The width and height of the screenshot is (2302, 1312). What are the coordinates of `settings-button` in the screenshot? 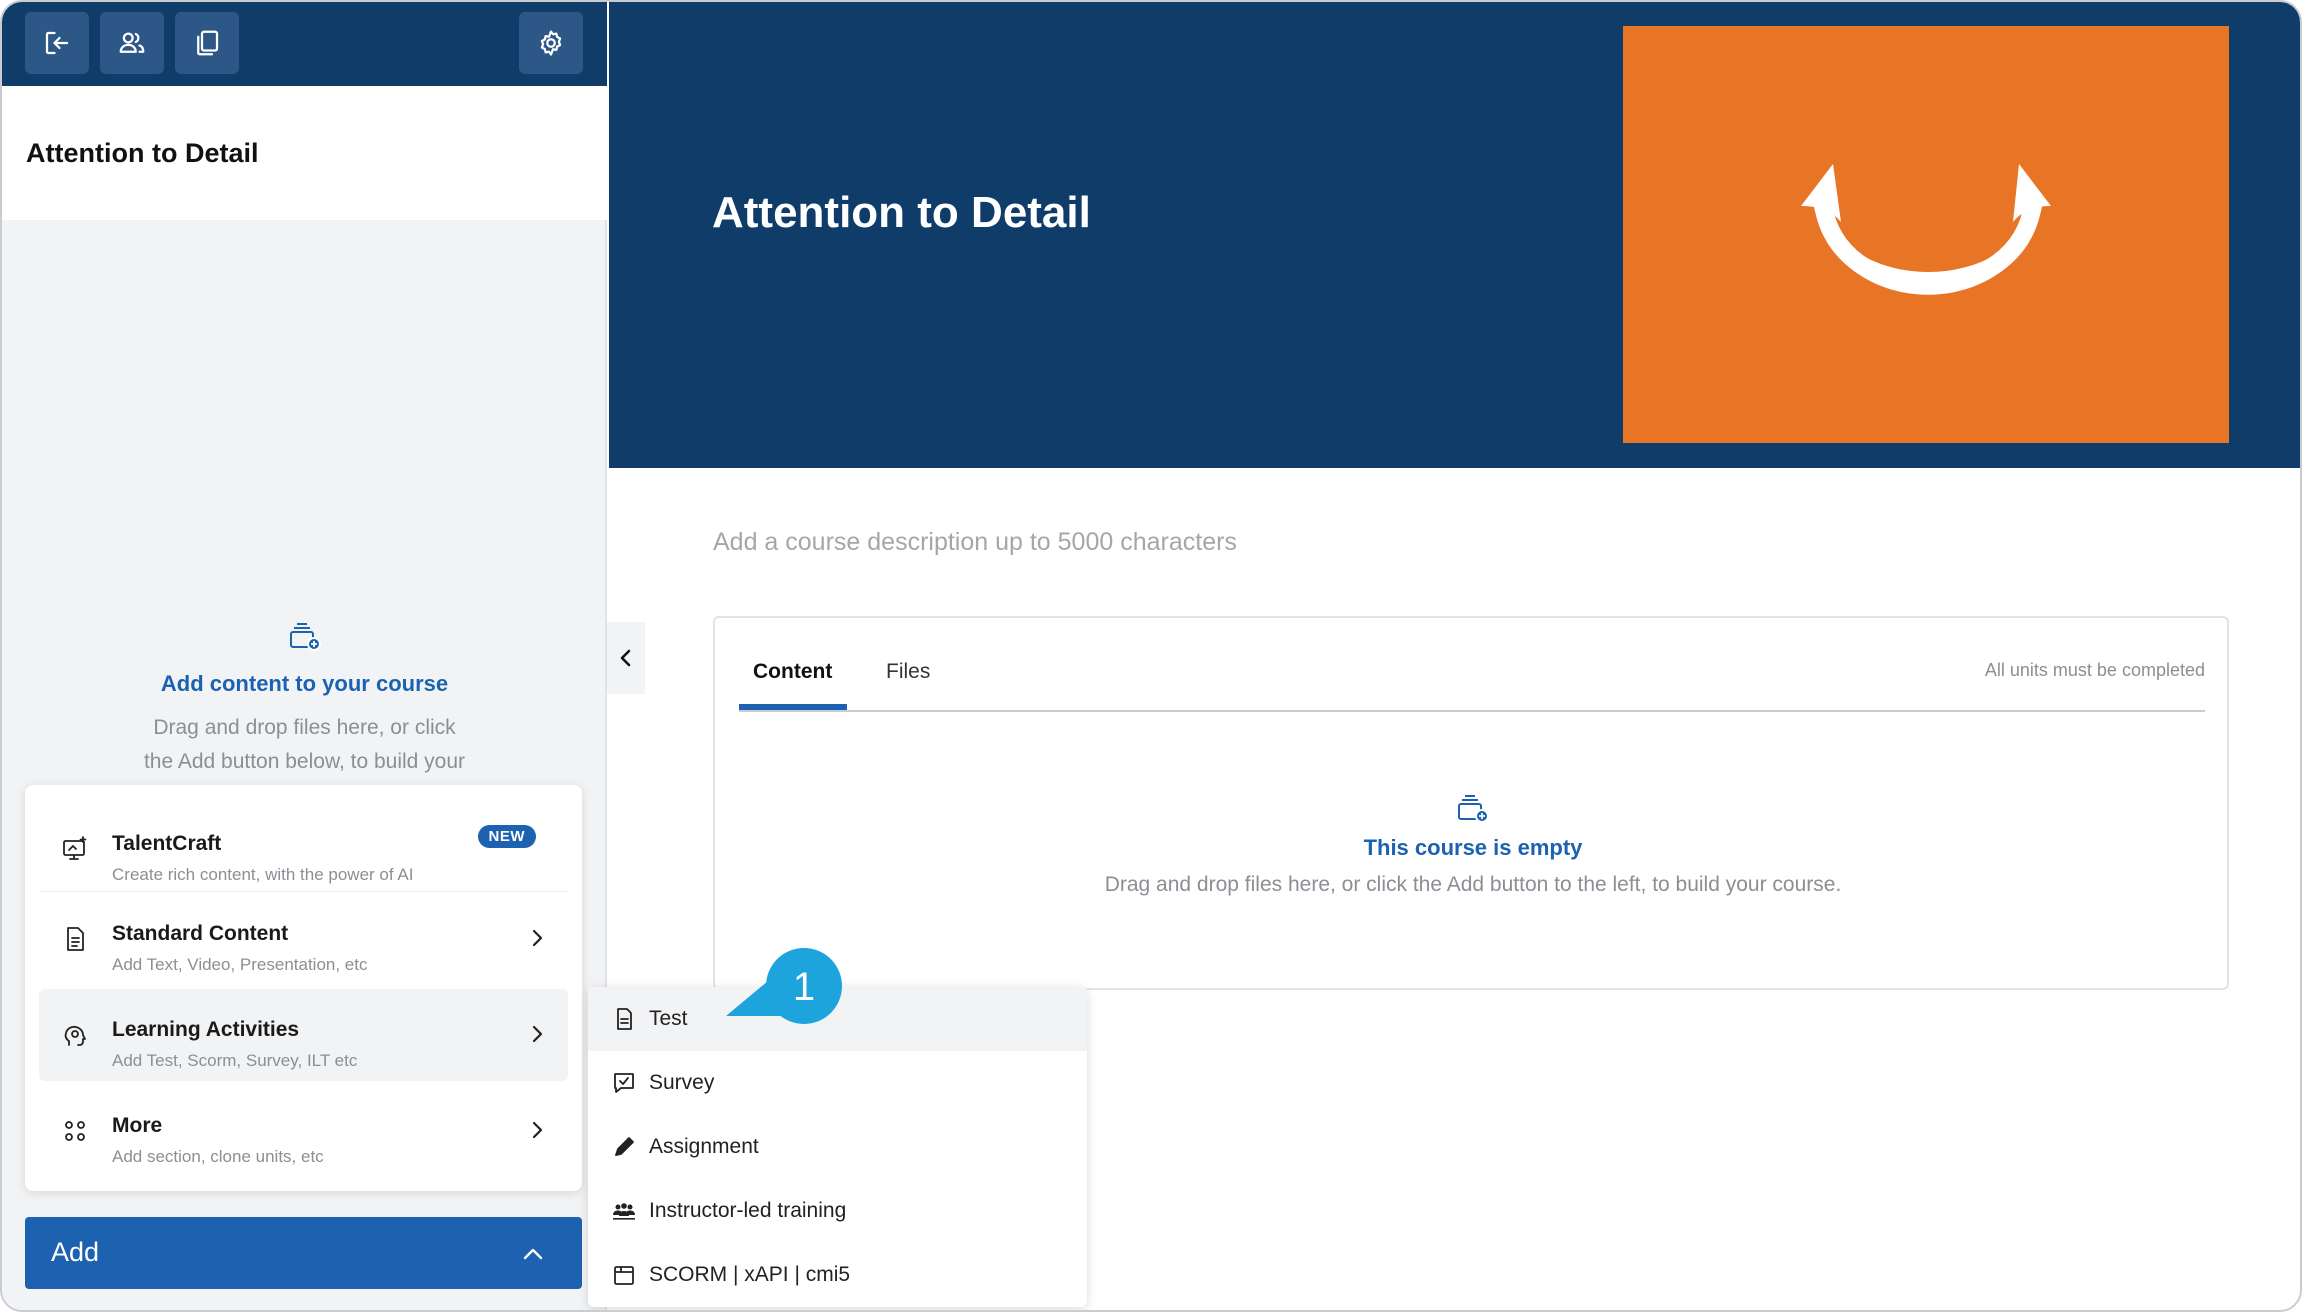 It's located at (551, 43).